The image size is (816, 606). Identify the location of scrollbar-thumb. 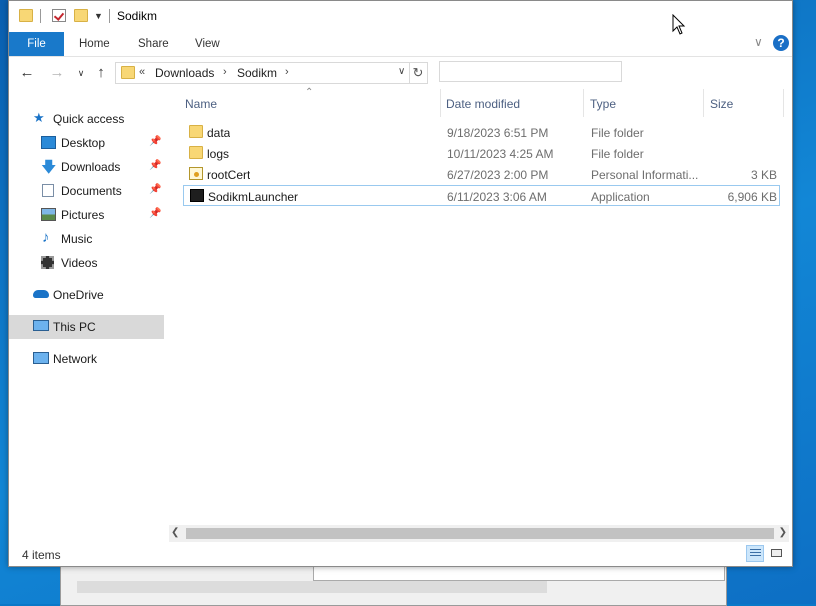
(480, 533).